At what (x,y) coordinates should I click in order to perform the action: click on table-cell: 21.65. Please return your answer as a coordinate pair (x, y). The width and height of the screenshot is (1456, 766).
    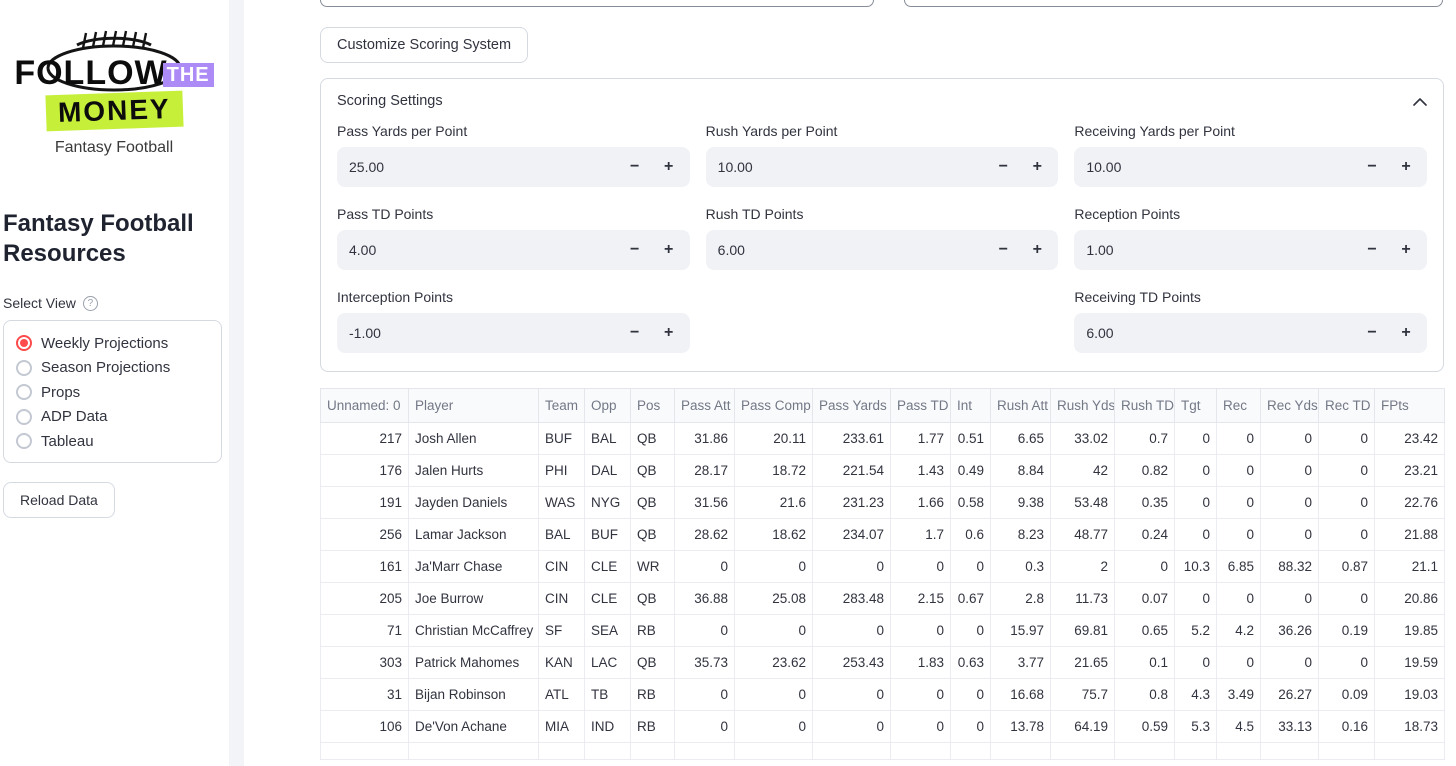
    Looking at the image, I should click on (1082, 662).